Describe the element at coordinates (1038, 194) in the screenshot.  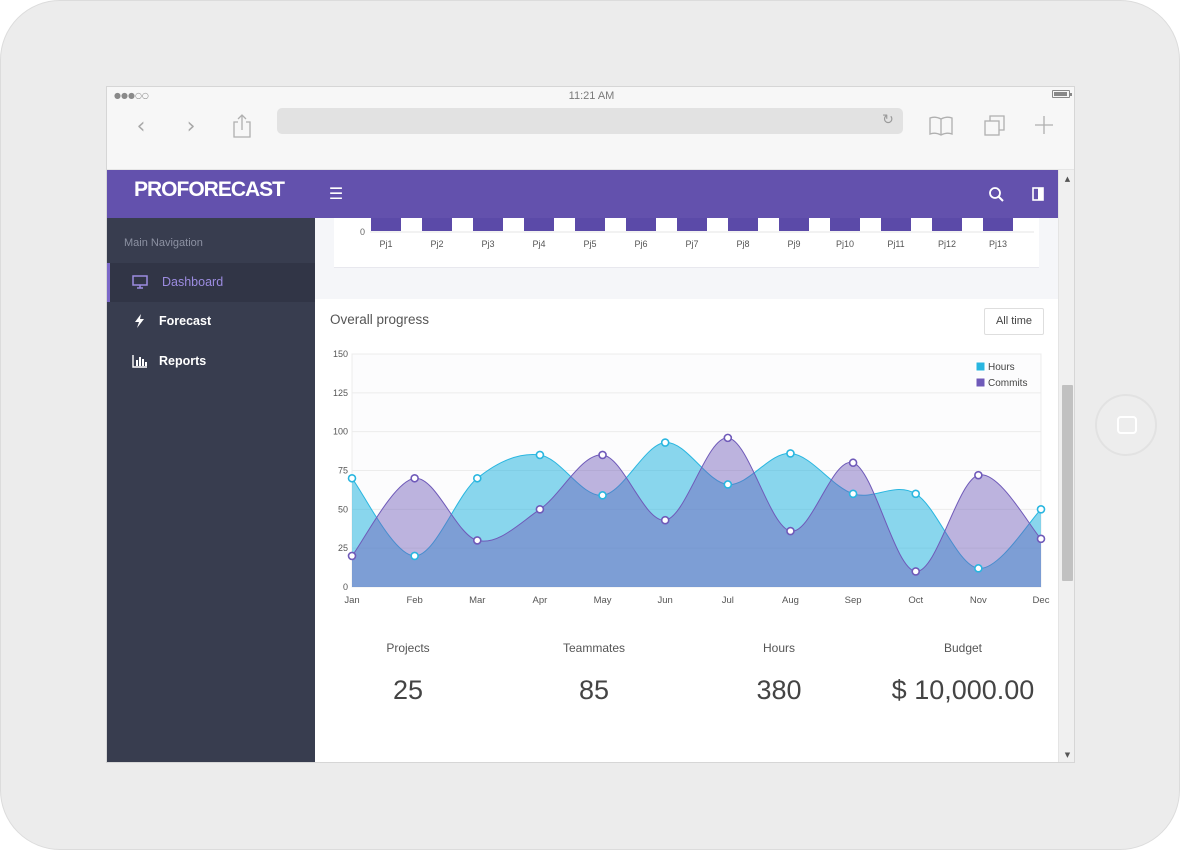
I see `panel-toggle-icon` at that location.